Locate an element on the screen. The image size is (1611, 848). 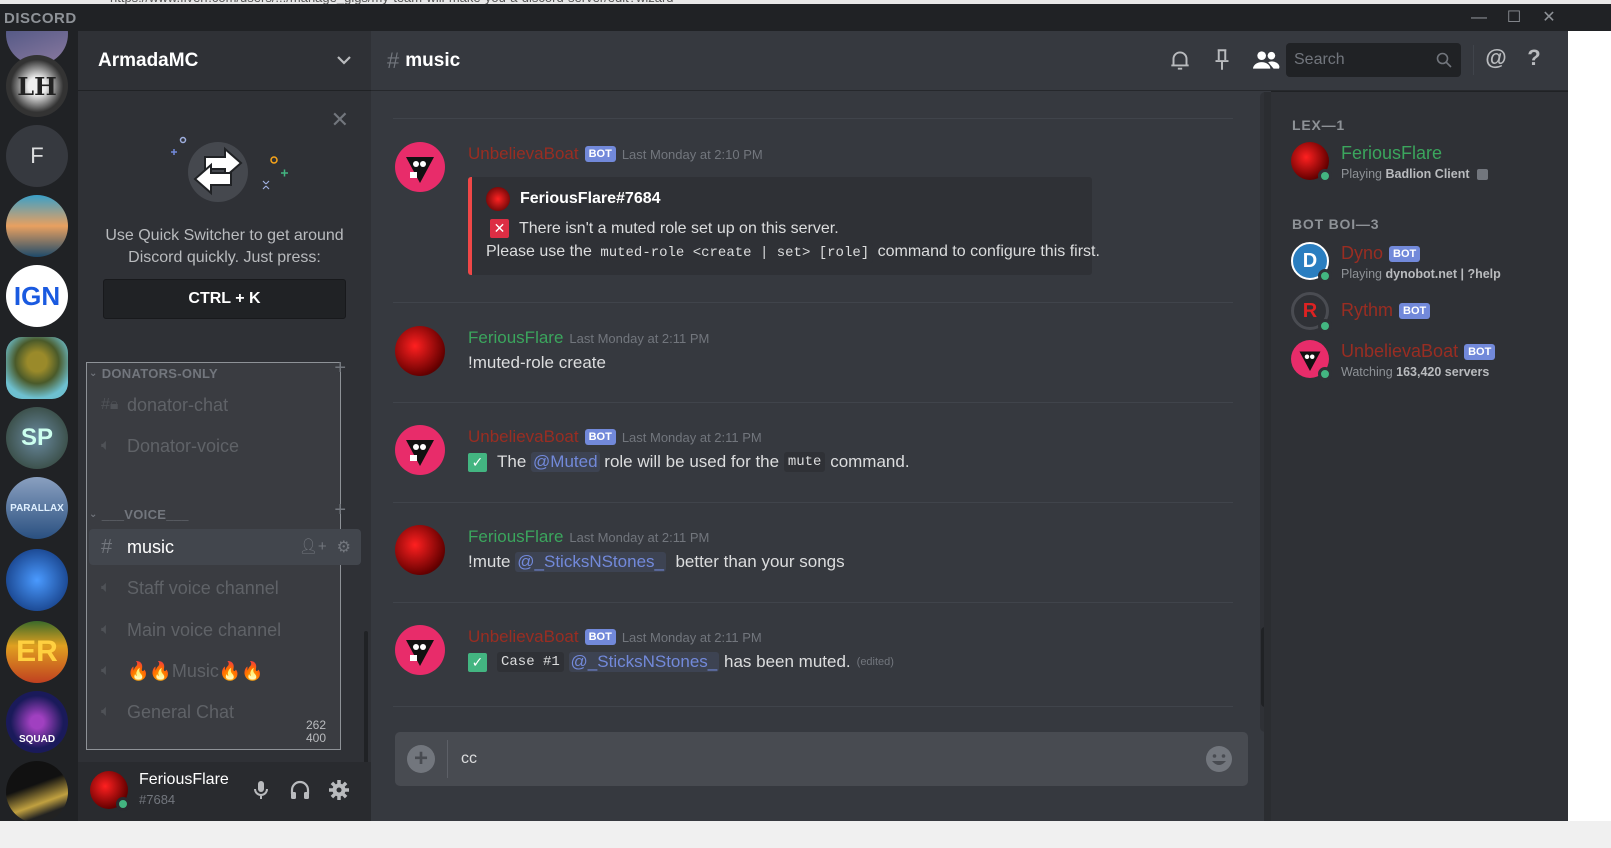
server-header: ArmadaMC is located at coordinates (224, 61).